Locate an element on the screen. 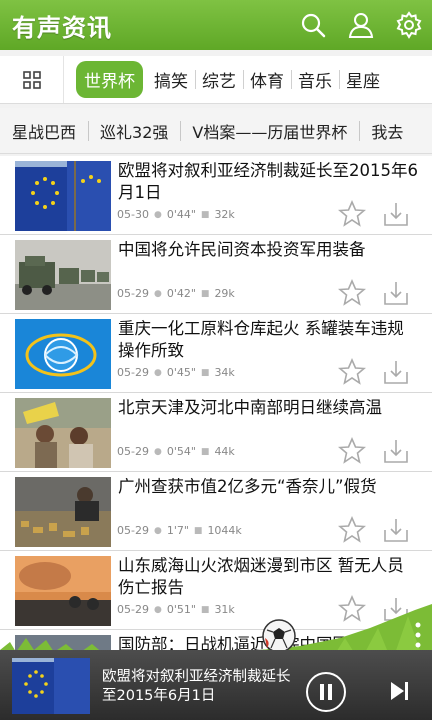 This screenshot has height=720, width=432. news-duration: 0'45" is located at coordinates (181, 372).